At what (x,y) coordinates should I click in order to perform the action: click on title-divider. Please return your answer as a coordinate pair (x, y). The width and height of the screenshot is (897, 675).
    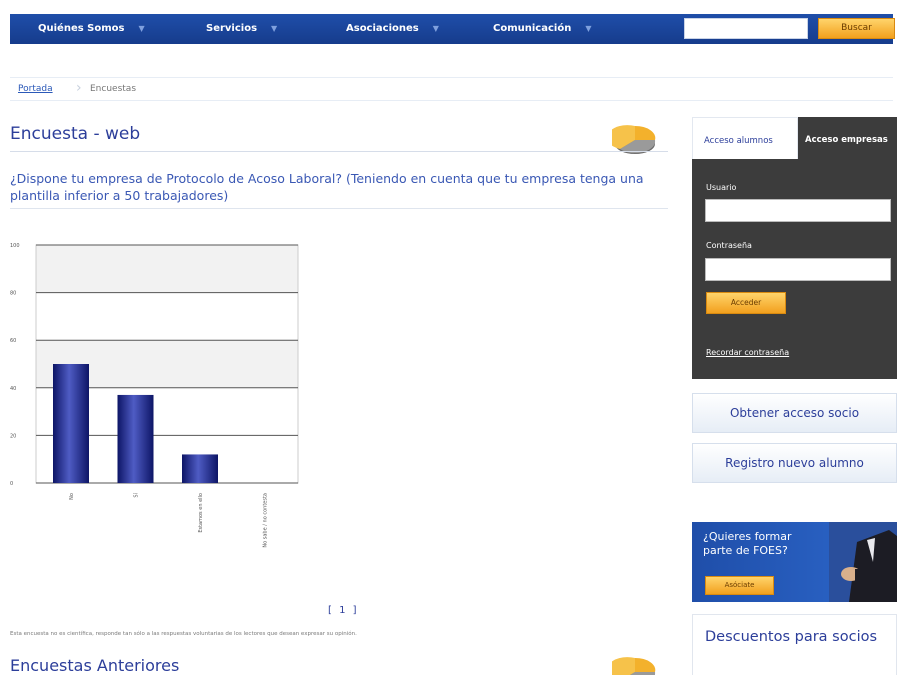
    Looking at the image, I should click on (339, 151).